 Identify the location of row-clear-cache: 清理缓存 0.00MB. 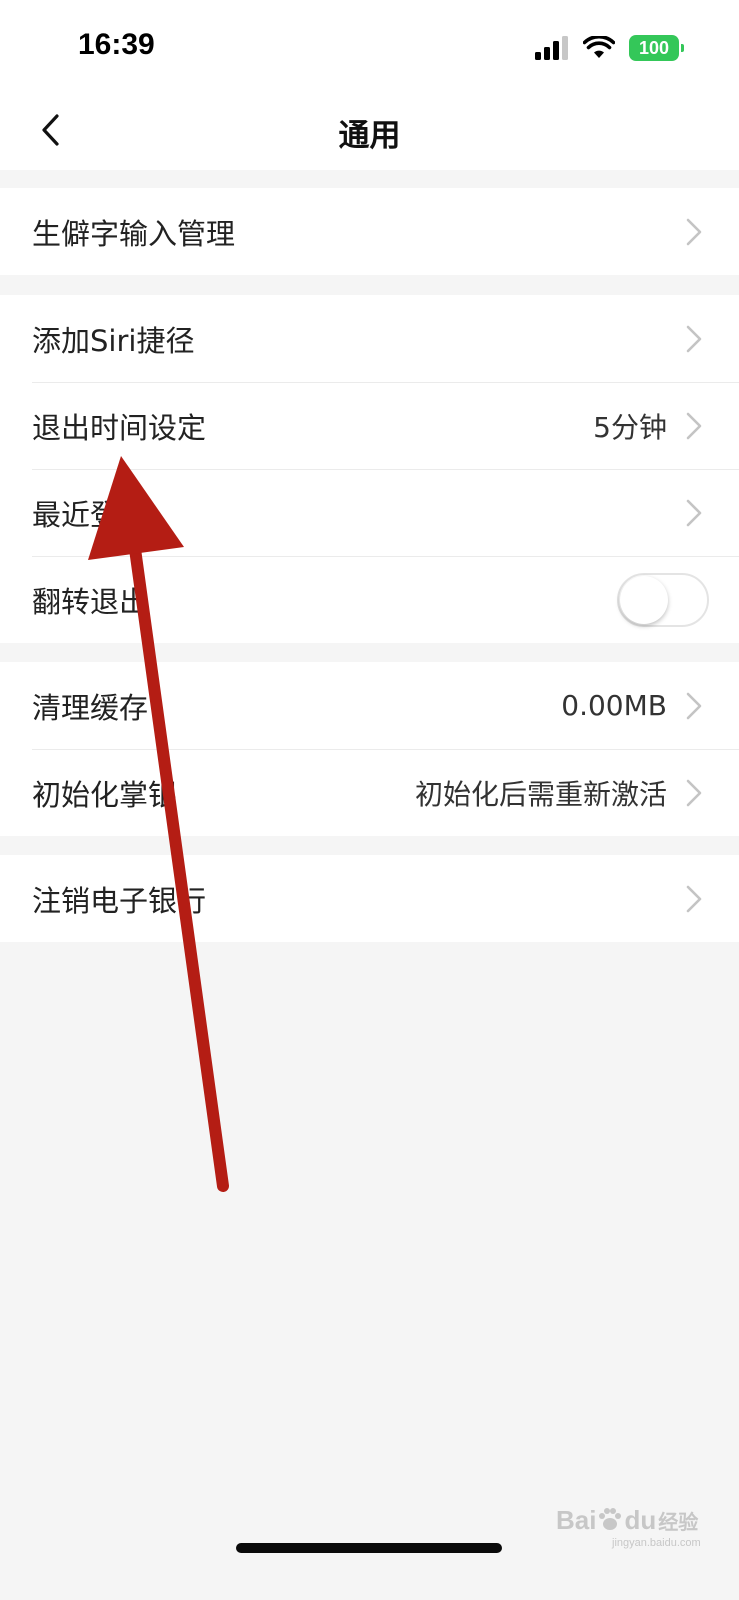
(369, 705).